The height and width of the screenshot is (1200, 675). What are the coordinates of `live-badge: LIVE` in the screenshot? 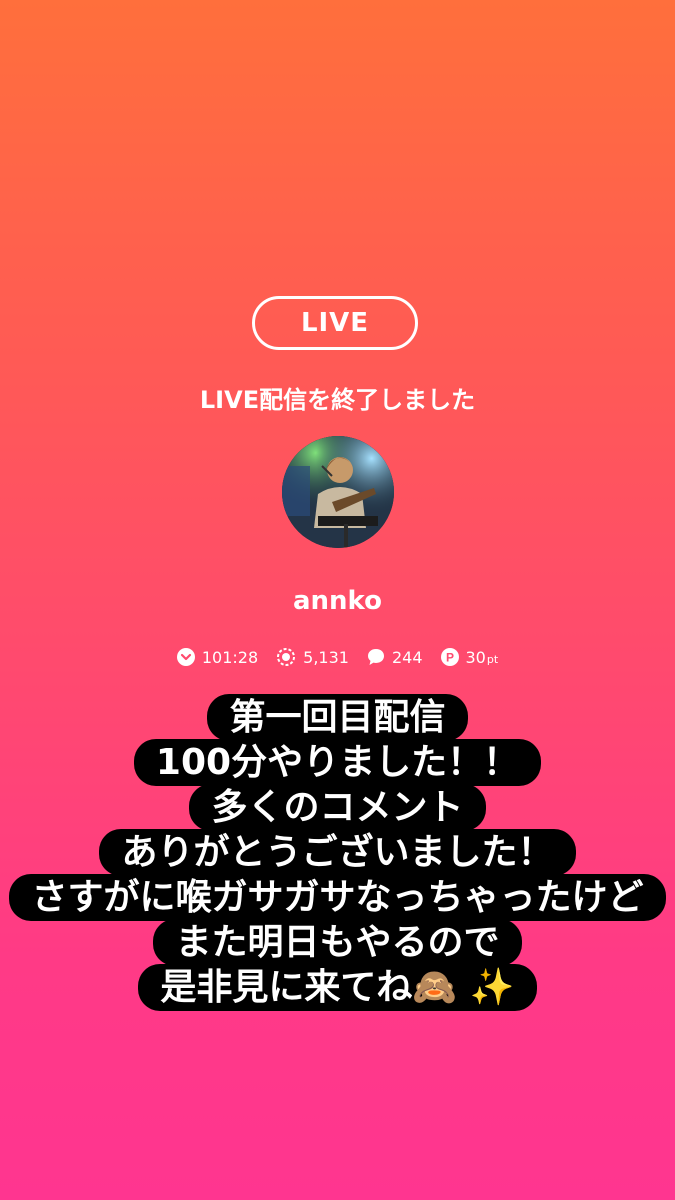 It's located at (335, 323).